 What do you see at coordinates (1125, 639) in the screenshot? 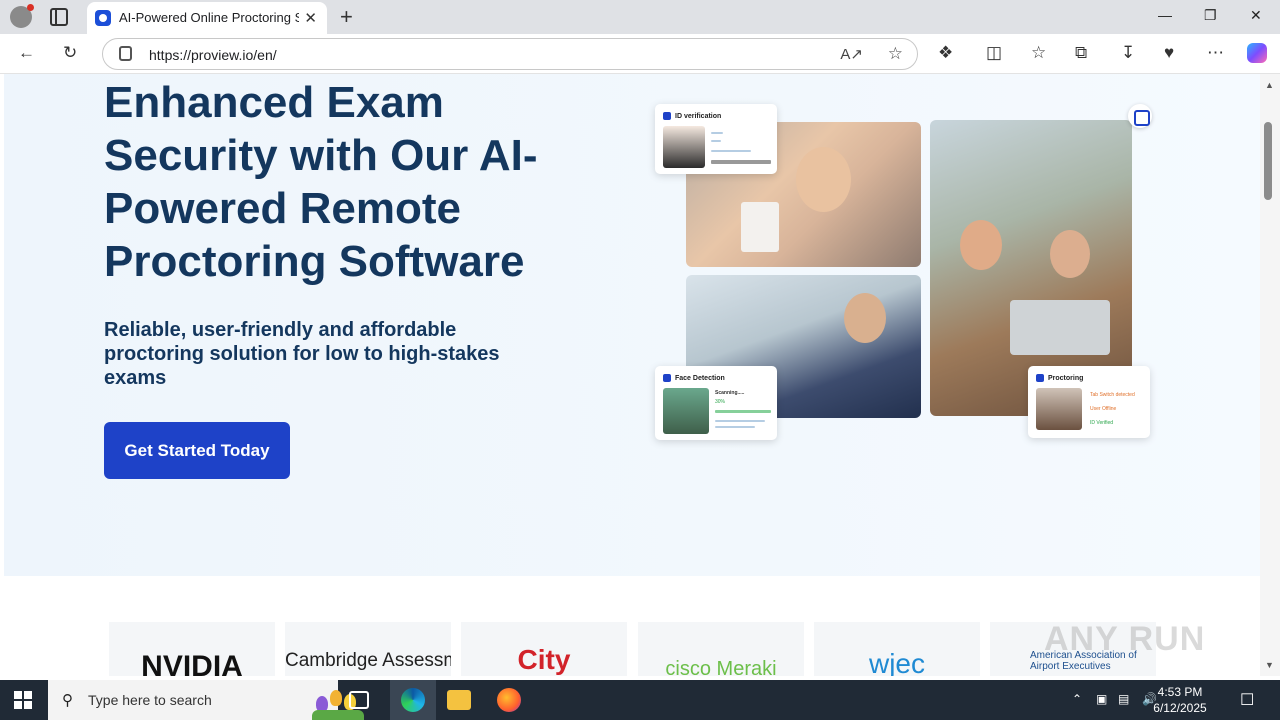
I see `anyrun-watermark: ANY RUN` at bounding box center [1125, 639].